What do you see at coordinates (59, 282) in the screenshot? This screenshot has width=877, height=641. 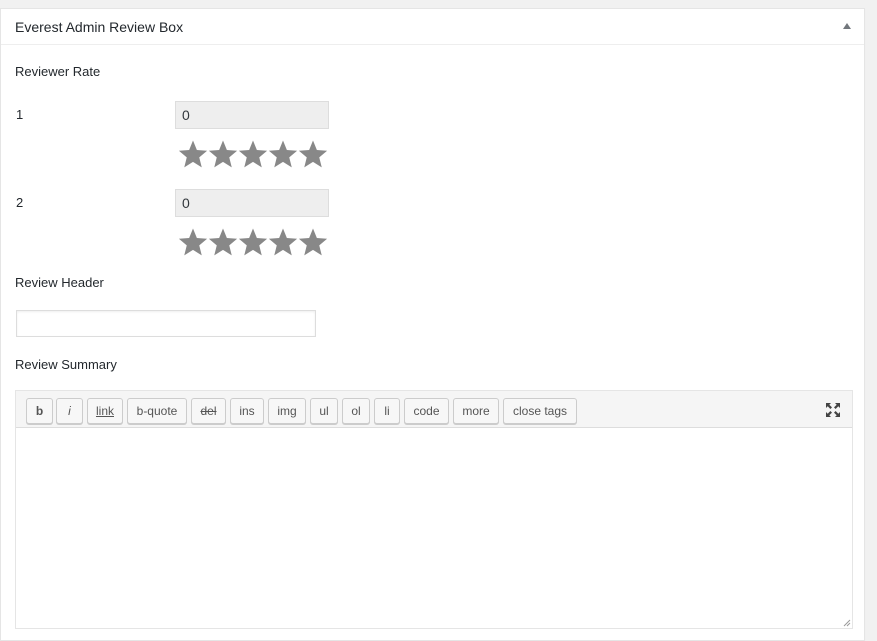 I see `review-header-label: Review Header` at bounding box center [59, 282].